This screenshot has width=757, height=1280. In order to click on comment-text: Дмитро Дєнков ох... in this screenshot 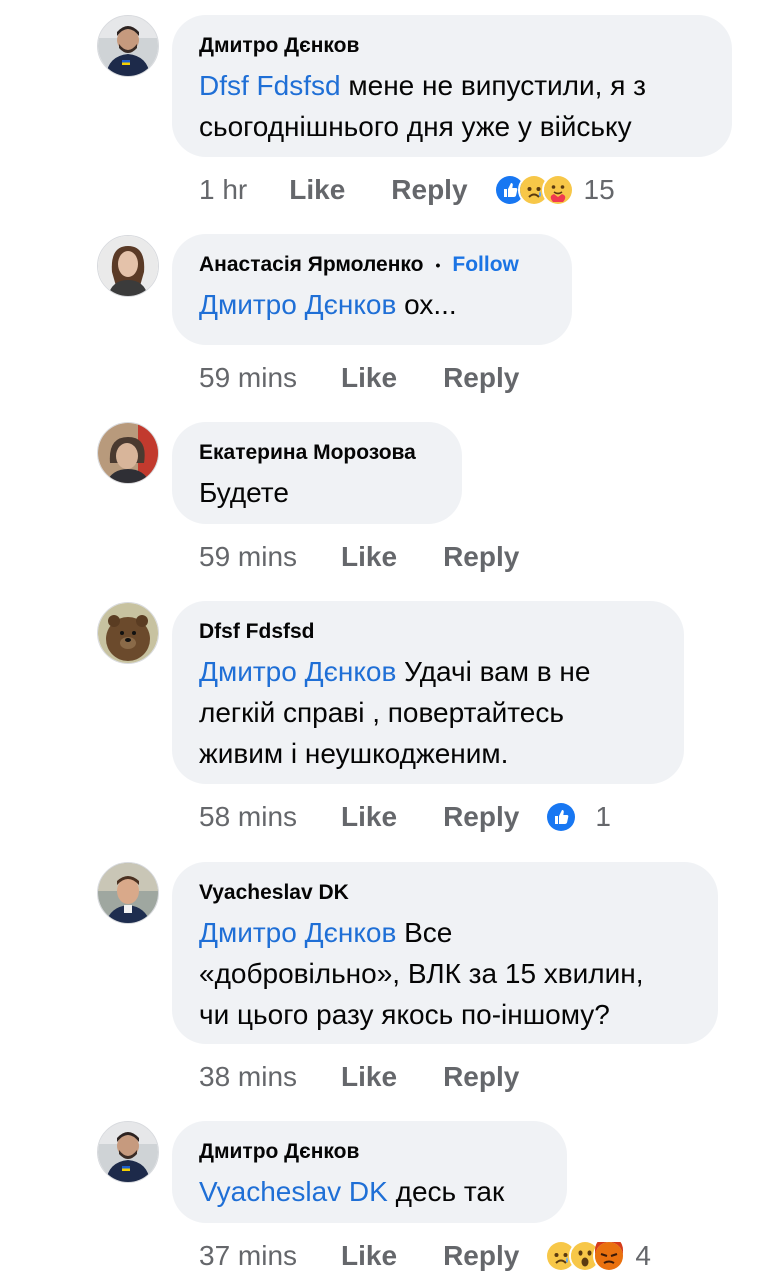, I will do `click(372, 304)`.